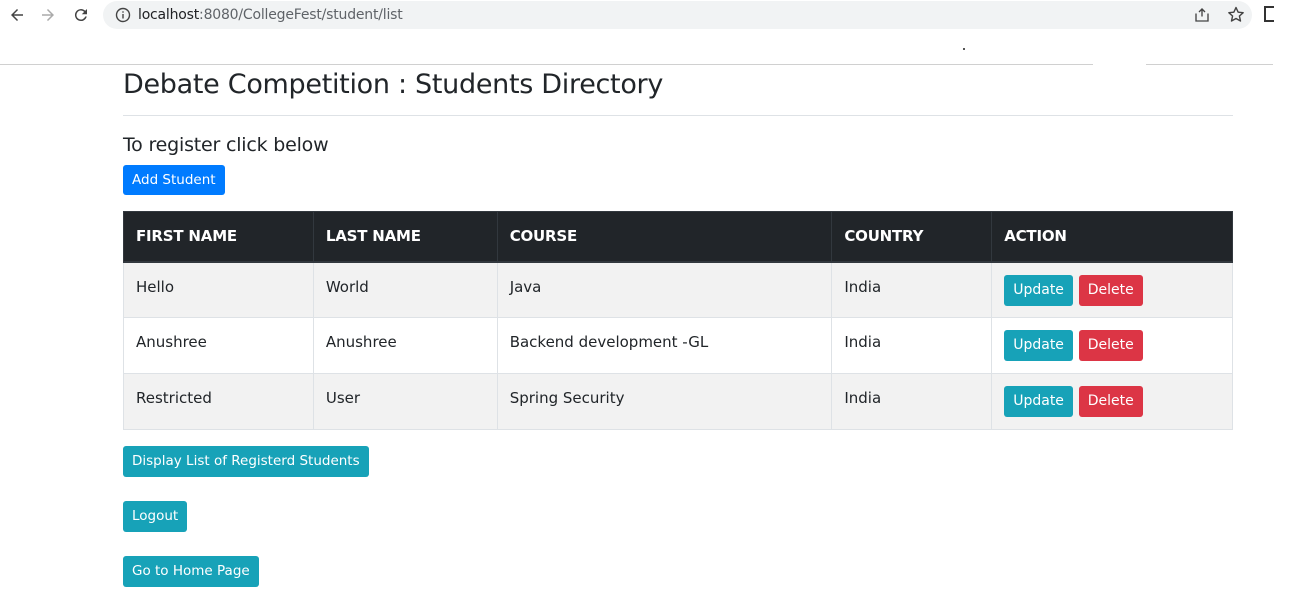  I want to click on cell-course: Backend development -GL, so click(664, 345).